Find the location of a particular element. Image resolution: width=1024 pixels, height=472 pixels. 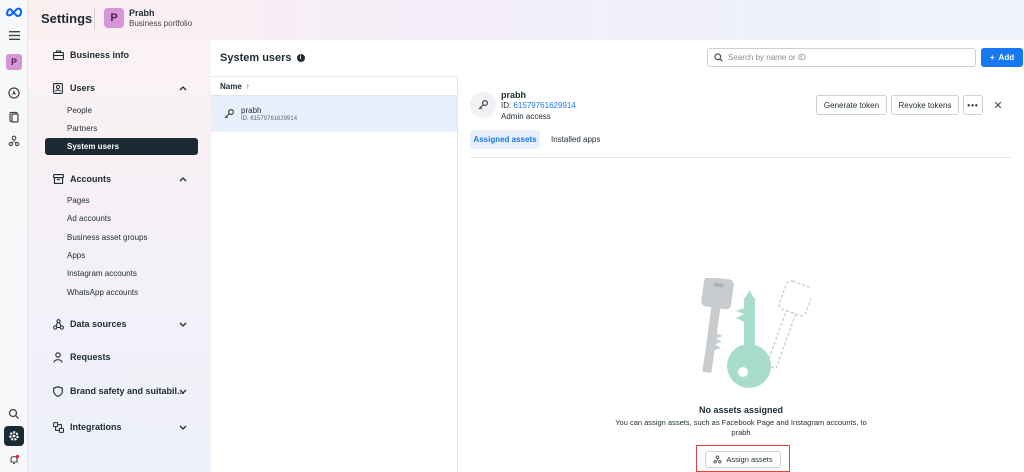

pane-divider is located at coordinates (457, 274).